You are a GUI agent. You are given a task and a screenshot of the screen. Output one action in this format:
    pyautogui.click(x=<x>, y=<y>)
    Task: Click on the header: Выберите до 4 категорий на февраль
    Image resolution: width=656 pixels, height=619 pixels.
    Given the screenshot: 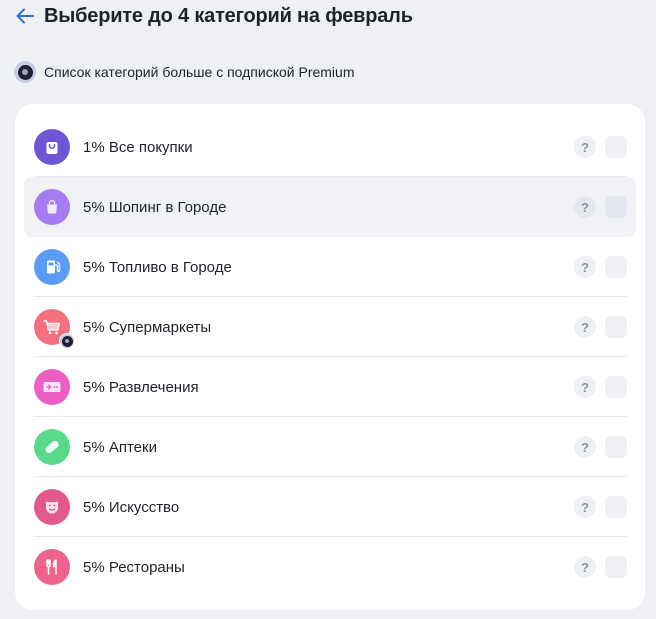 What is the action you would take?
    pyautogui.click(x=213, y=16)
    